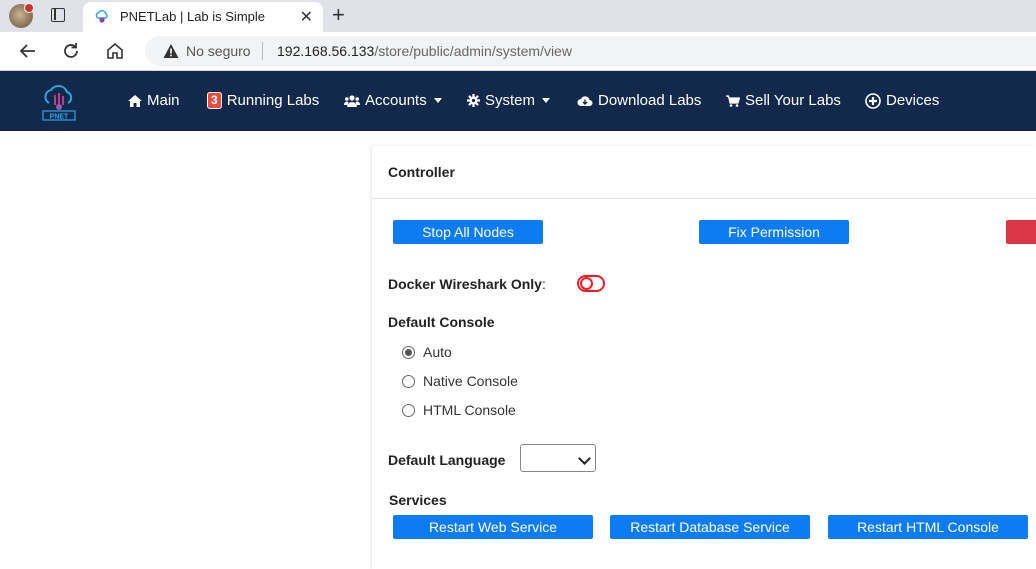 This screenshot has height=569, width=1036. What do you see at coordinates (493, 527) in the screenshot?
I see `restart-web-service-button: Restart Web Service` at bounding box center [493, 527].